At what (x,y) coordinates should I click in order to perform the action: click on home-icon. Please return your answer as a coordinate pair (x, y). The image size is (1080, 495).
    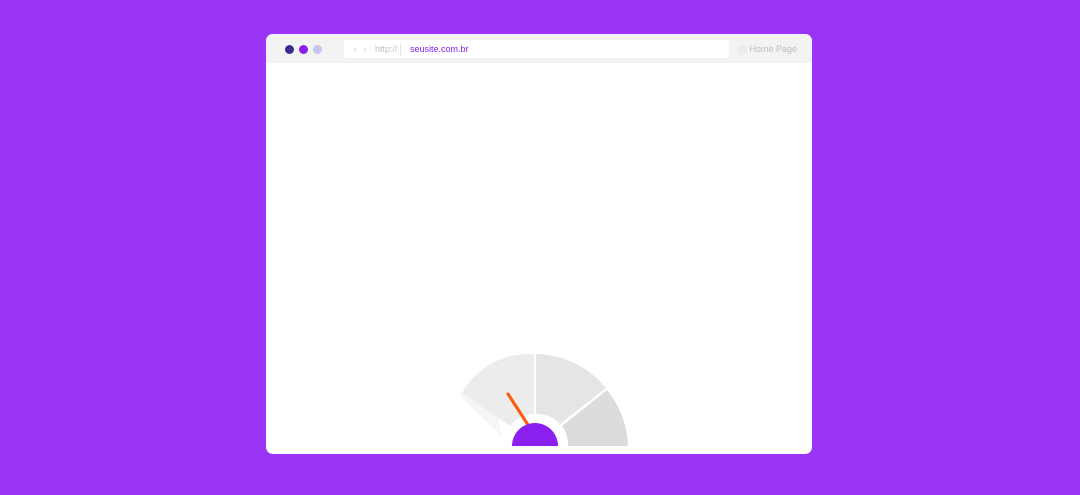
    Looking at the image, I should click on (742, 49).